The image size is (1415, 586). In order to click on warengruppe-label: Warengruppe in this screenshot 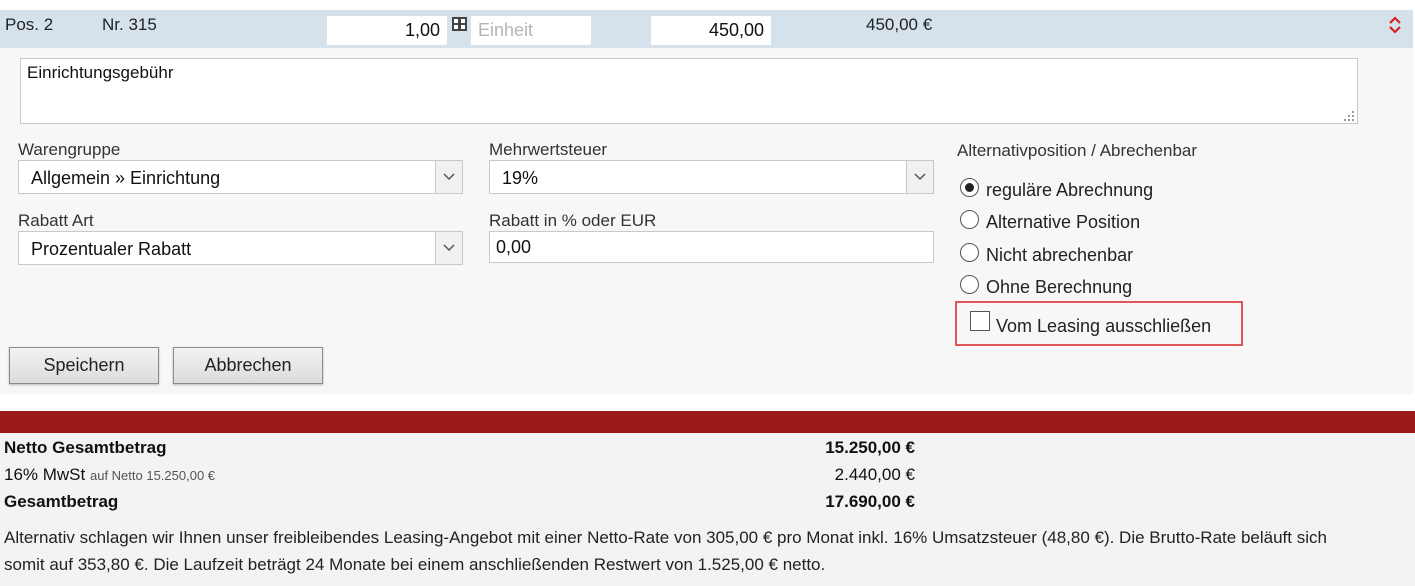, I will do `click(69, 149)`.